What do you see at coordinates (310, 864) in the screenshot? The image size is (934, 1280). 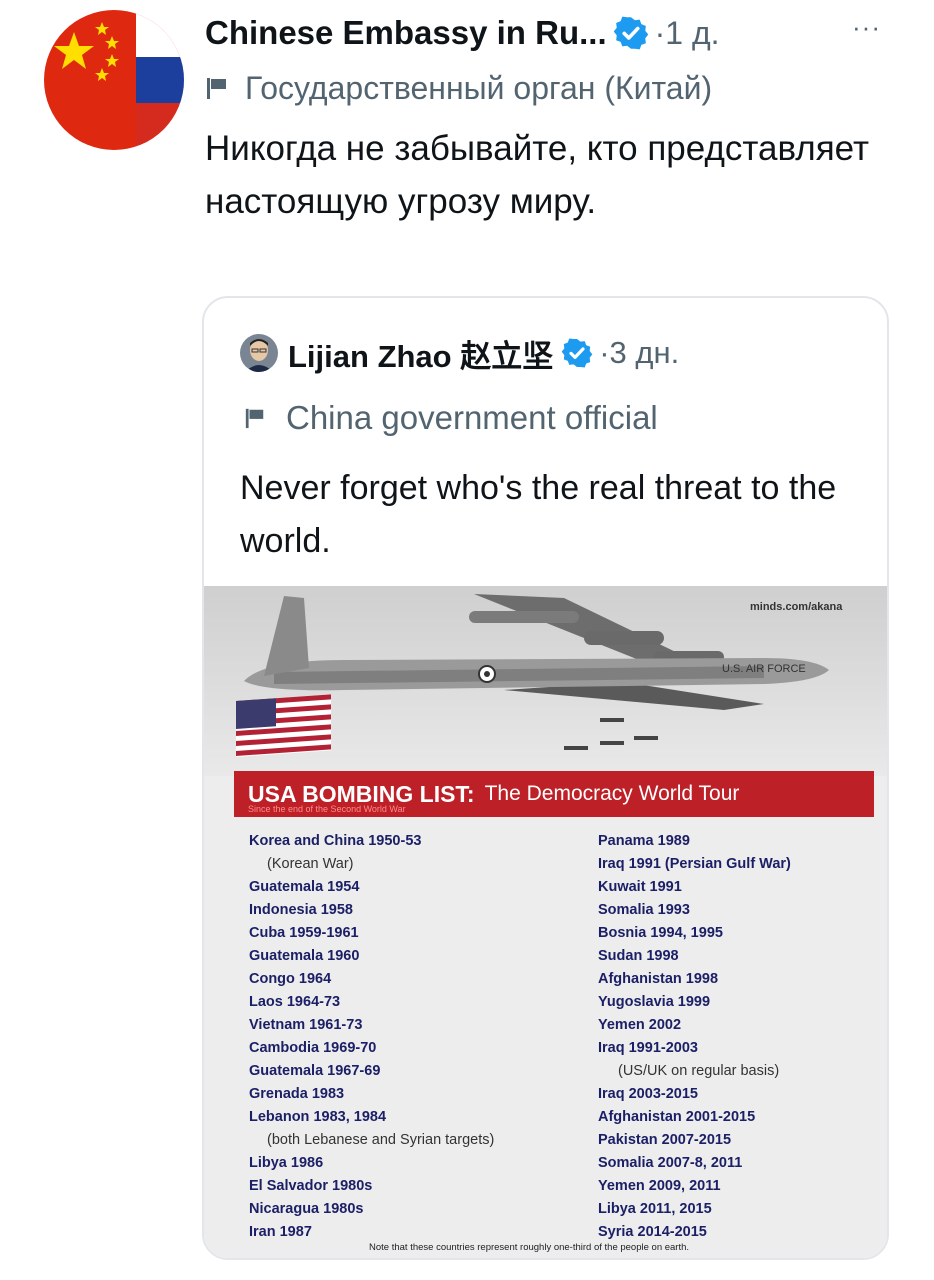 I see `list-item: (Korean War)` at bounding box center [310, 864].